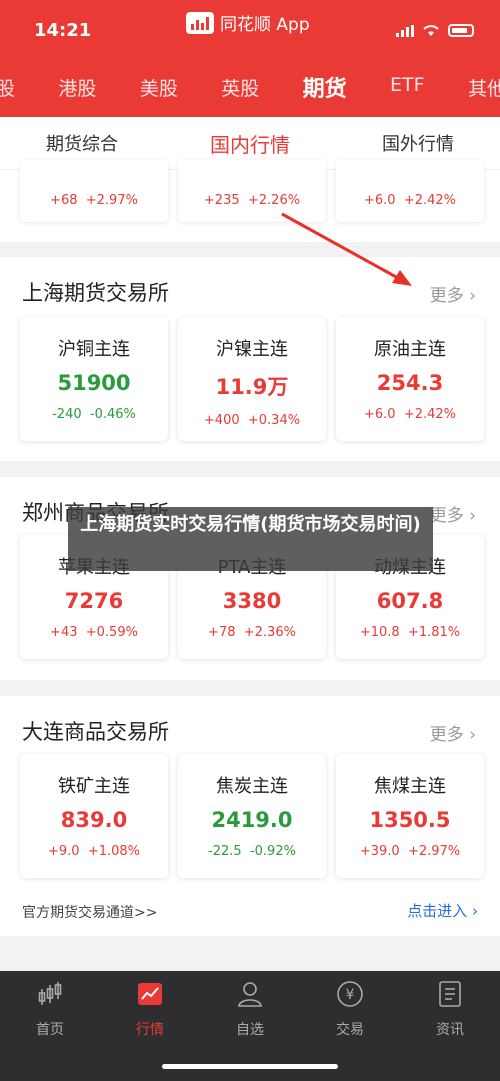  I want to click on quote-price: 3380, so click(252, 601).